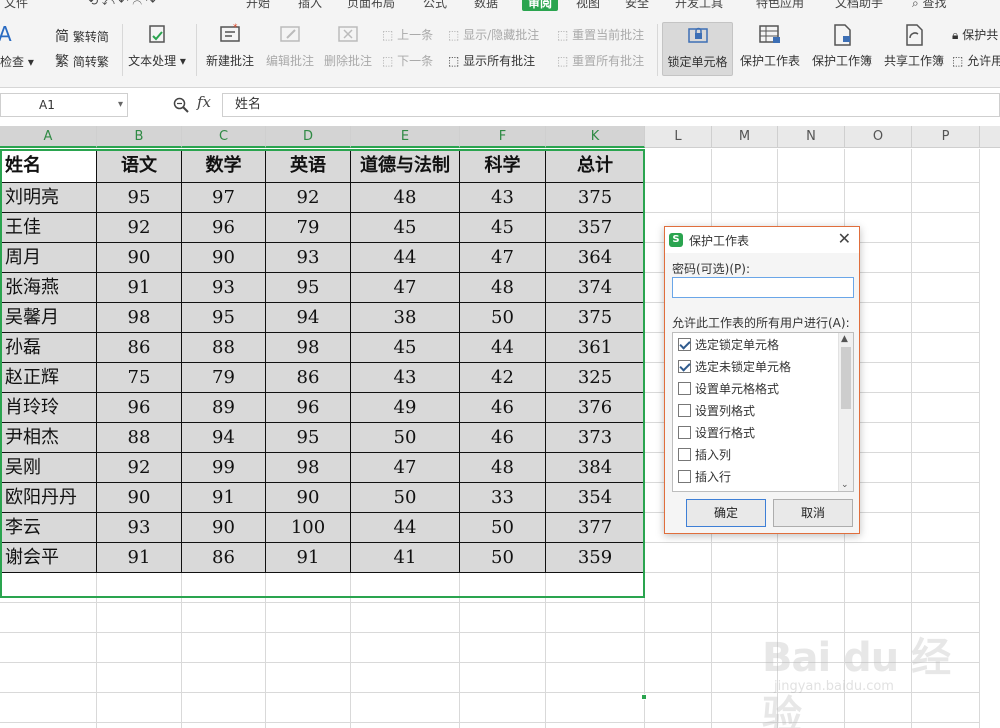 Image resolution: width=1000 pixels, height=728 pixels. I want to click on protect-sheet-button: 保护工作表, so click(770, 49).